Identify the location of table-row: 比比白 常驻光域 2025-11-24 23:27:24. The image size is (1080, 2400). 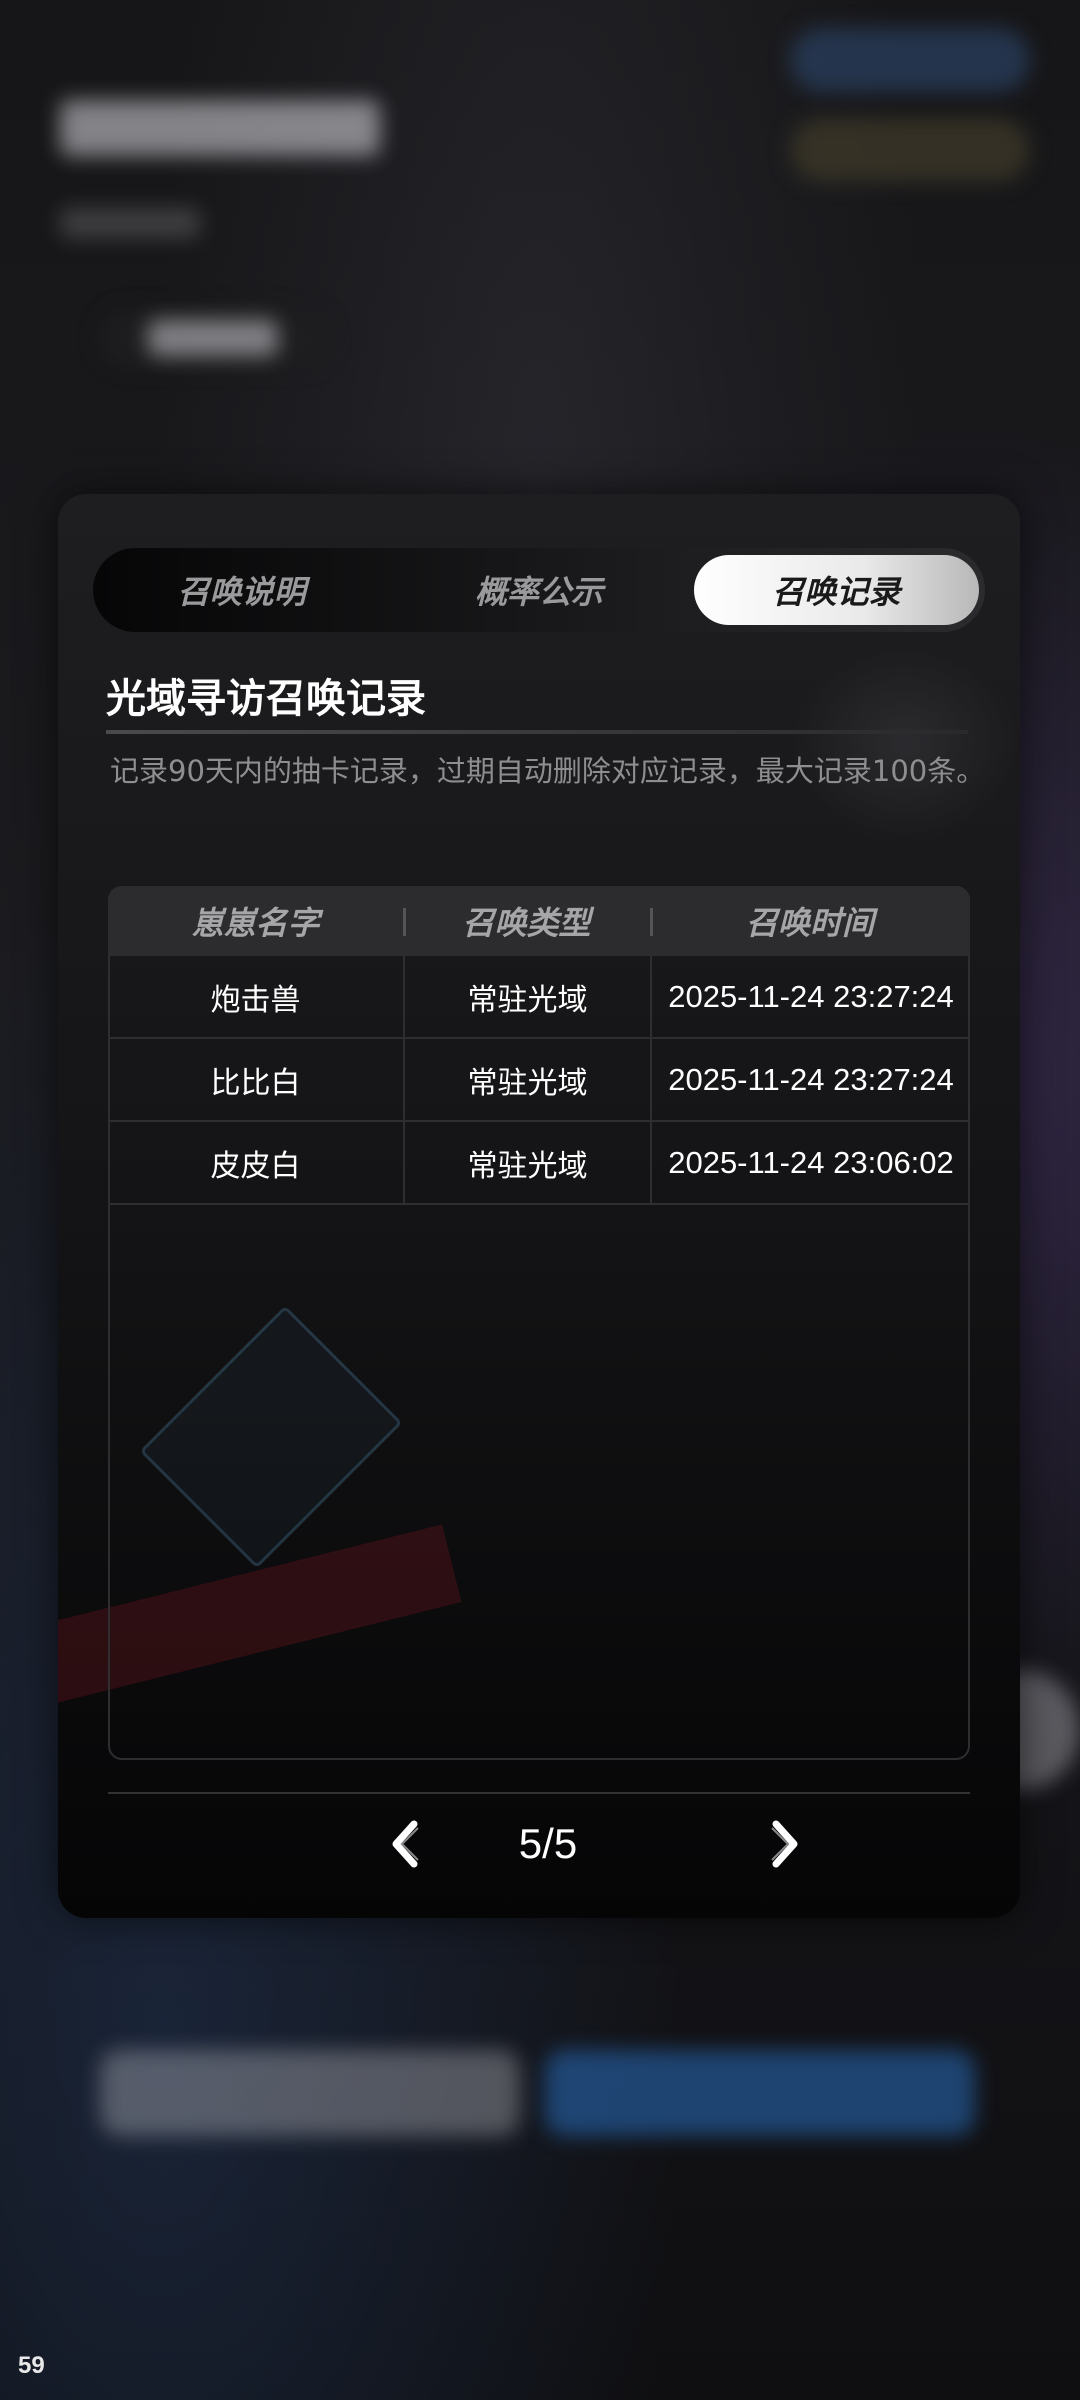
(539, 1080).